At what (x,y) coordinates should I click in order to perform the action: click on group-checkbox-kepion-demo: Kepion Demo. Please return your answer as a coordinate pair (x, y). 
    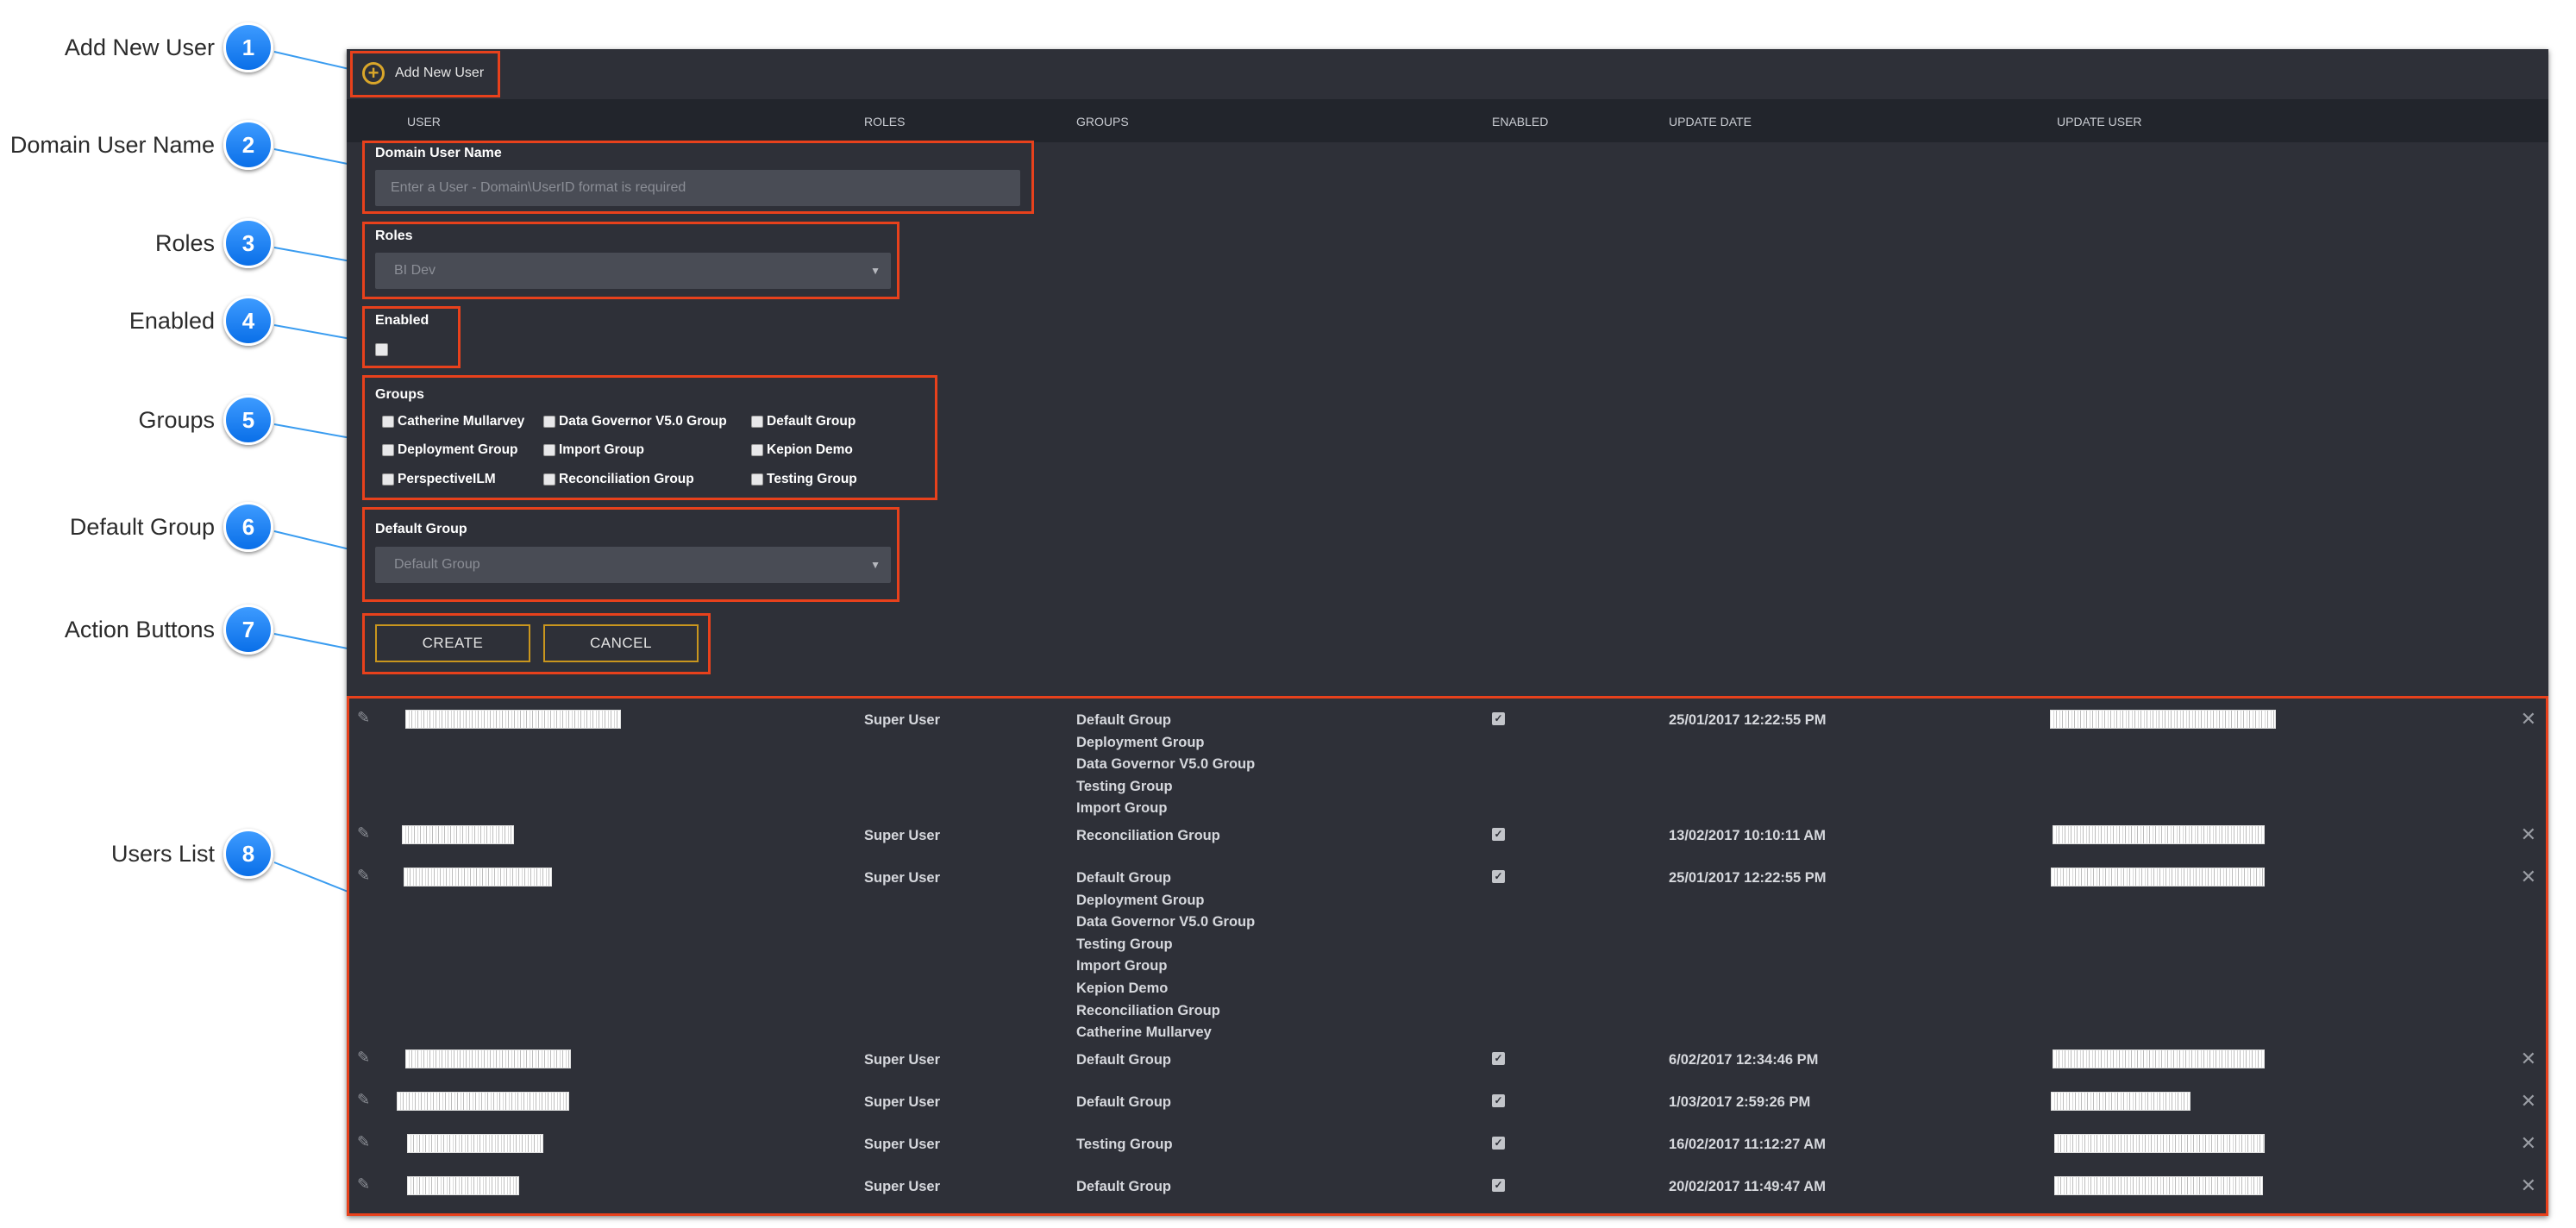
    Looking at the image, I should click on (802, 450).